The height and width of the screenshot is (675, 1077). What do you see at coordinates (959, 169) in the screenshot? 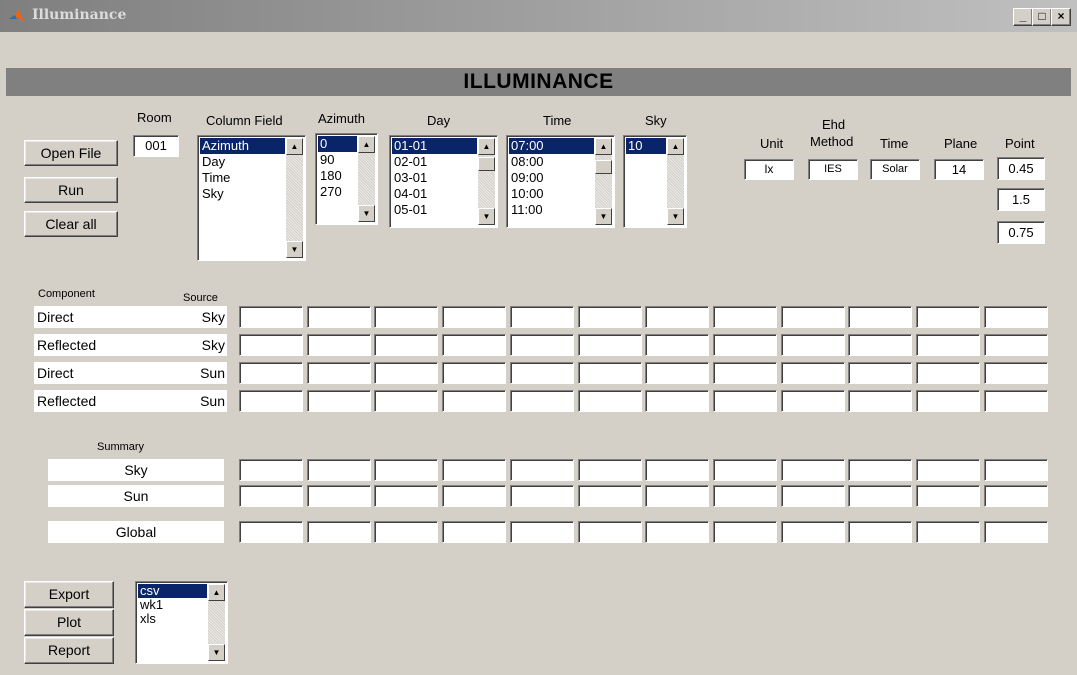
I see `plane-input: 14` at bounding box center [959, 169].